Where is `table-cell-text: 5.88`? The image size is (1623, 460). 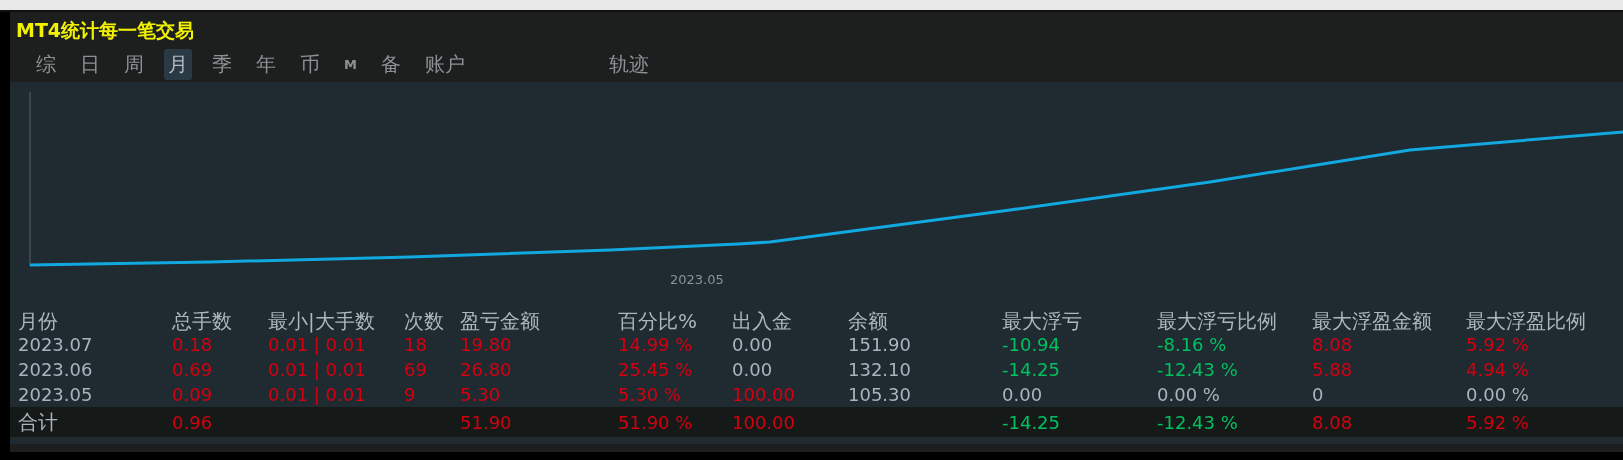
table-cell-text: 5.88 is located at coordinates (1333, 369).